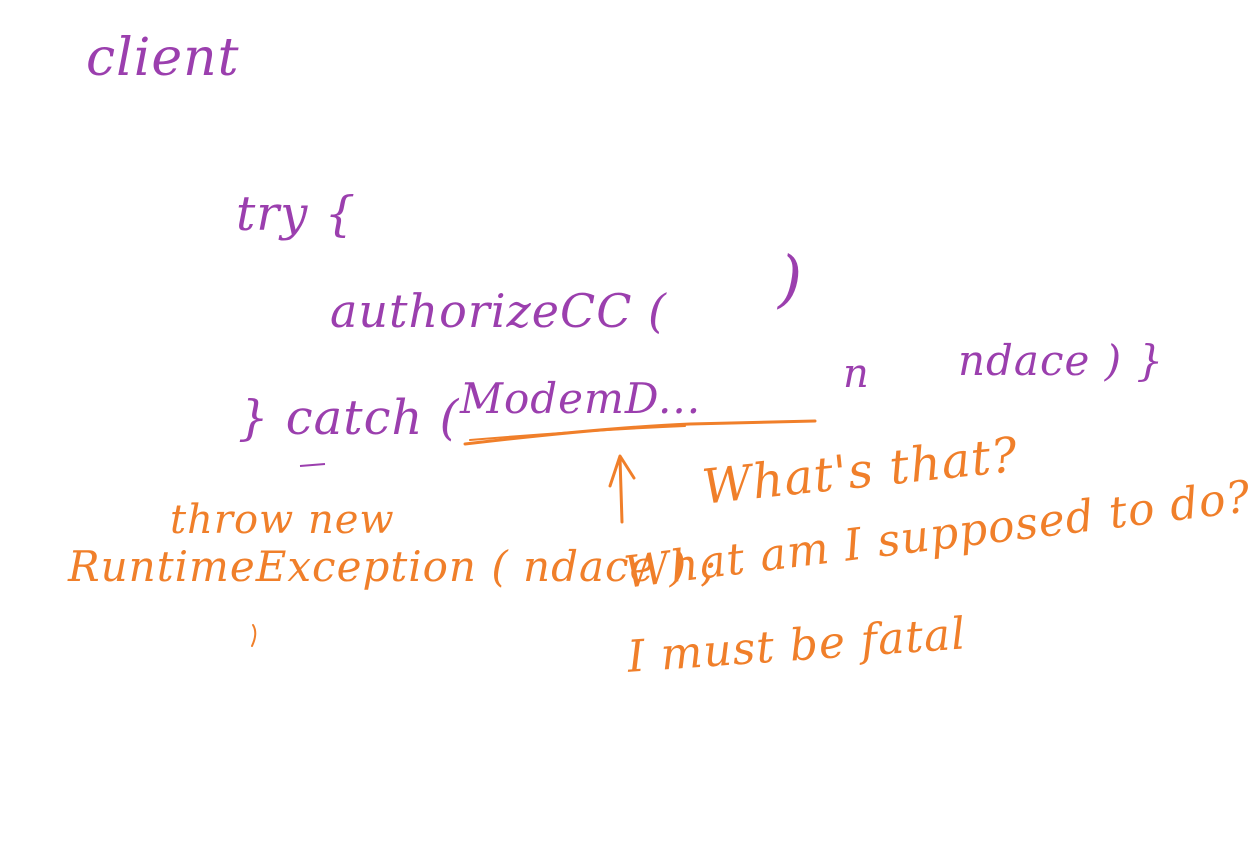 The width and height of the screenshot is (1254, 841). Describe the element at coordinates (1061, 360) in the screenshot. I see `catch-tail: ndace ) }` at that location.